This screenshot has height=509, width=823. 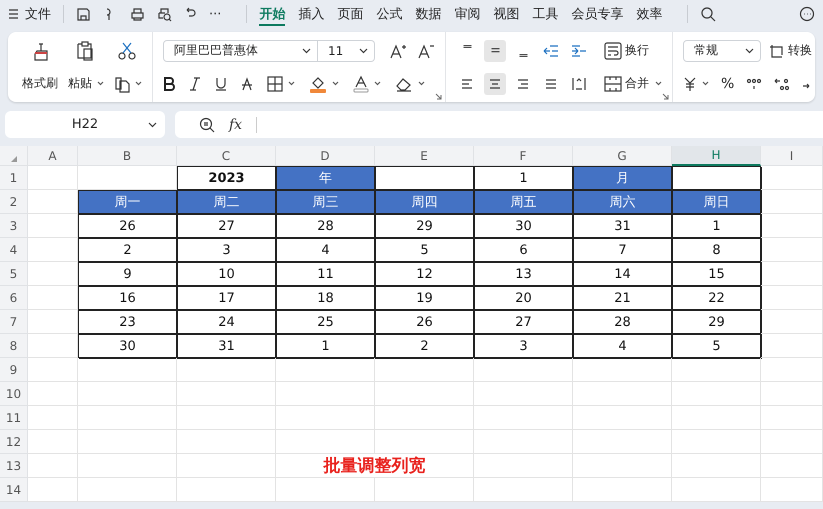 I want to click on formula-input: fx, so click(x=499, y=124).